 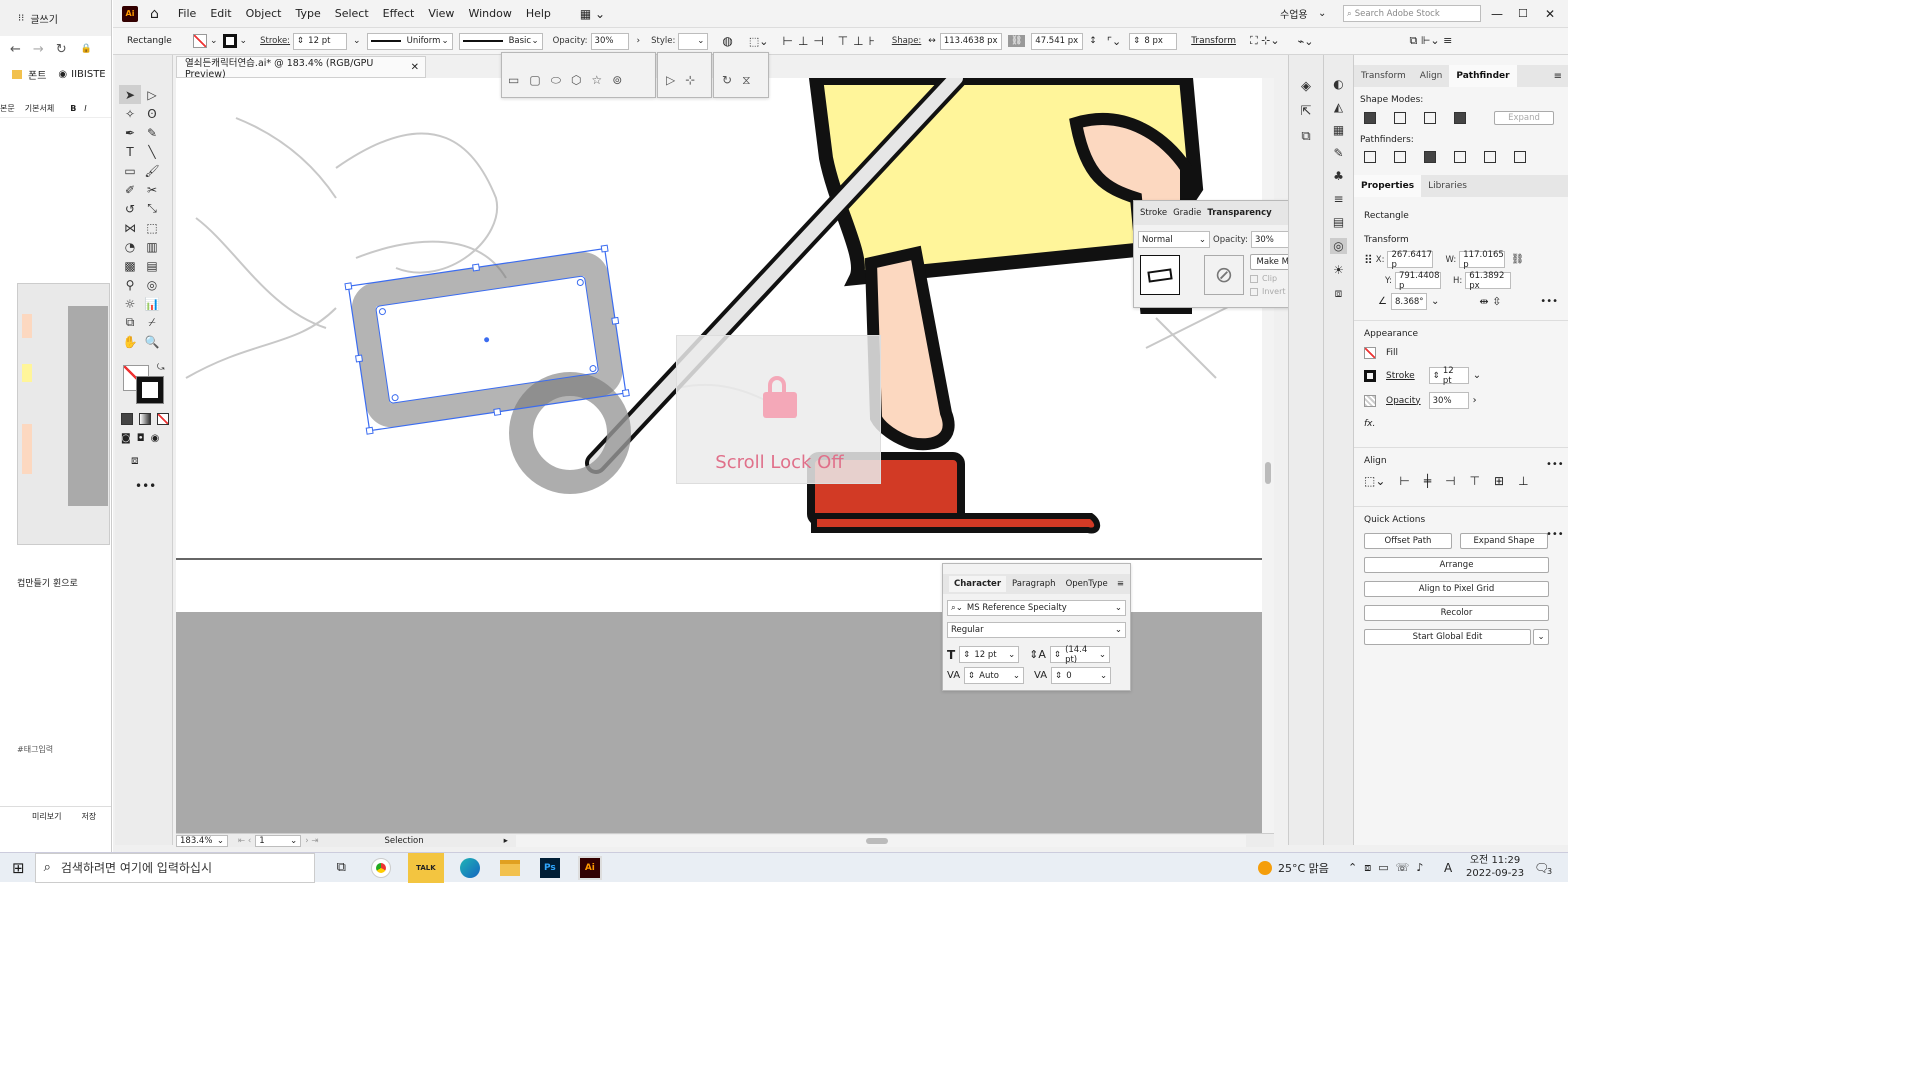 I want to click on mesh-tool: ▩, so click(x=130, y=265).